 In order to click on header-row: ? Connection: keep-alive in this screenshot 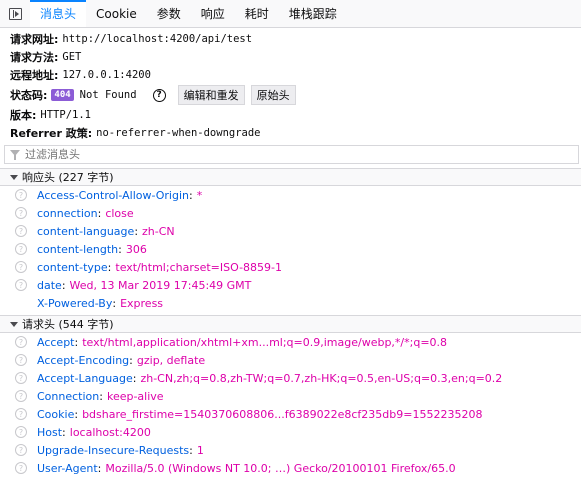, I will do `click(290, 396)`.